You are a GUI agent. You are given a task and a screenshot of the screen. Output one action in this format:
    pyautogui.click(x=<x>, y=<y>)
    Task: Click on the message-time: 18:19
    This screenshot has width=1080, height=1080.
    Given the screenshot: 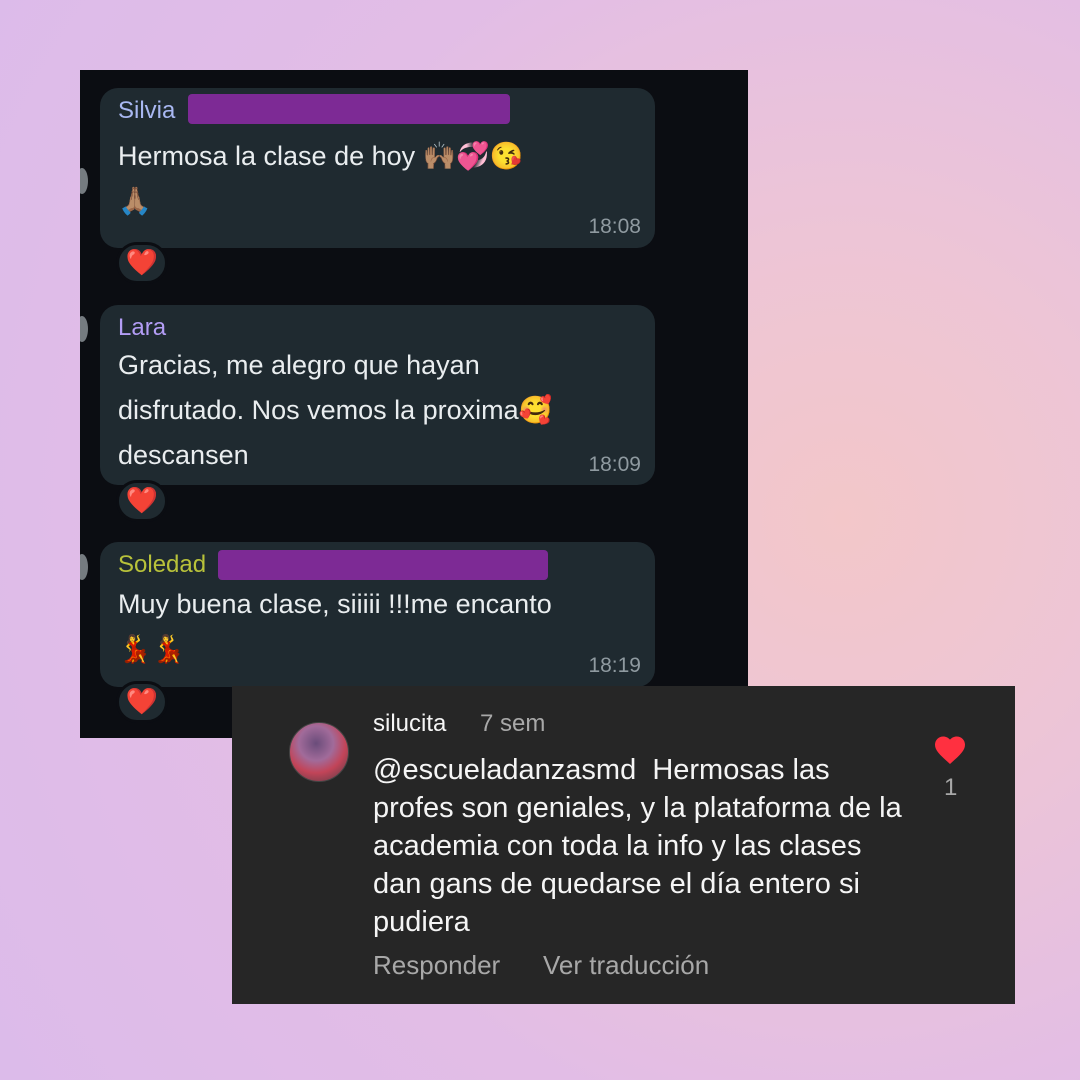 What is the action you would take?
    pyautogui.click(x=614, y=665)
    